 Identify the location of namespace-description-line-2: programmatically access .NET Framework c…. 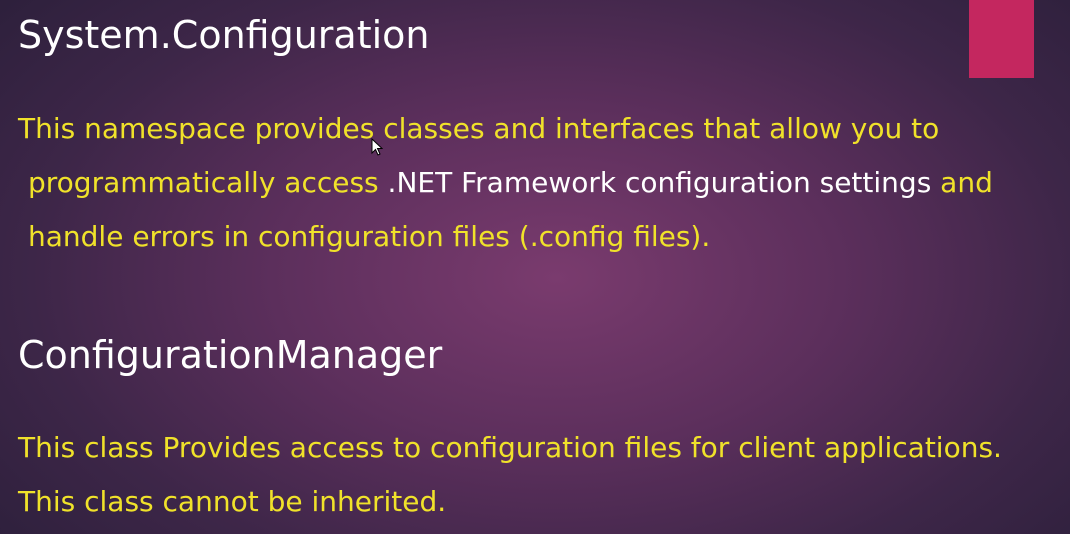
(505, 183).